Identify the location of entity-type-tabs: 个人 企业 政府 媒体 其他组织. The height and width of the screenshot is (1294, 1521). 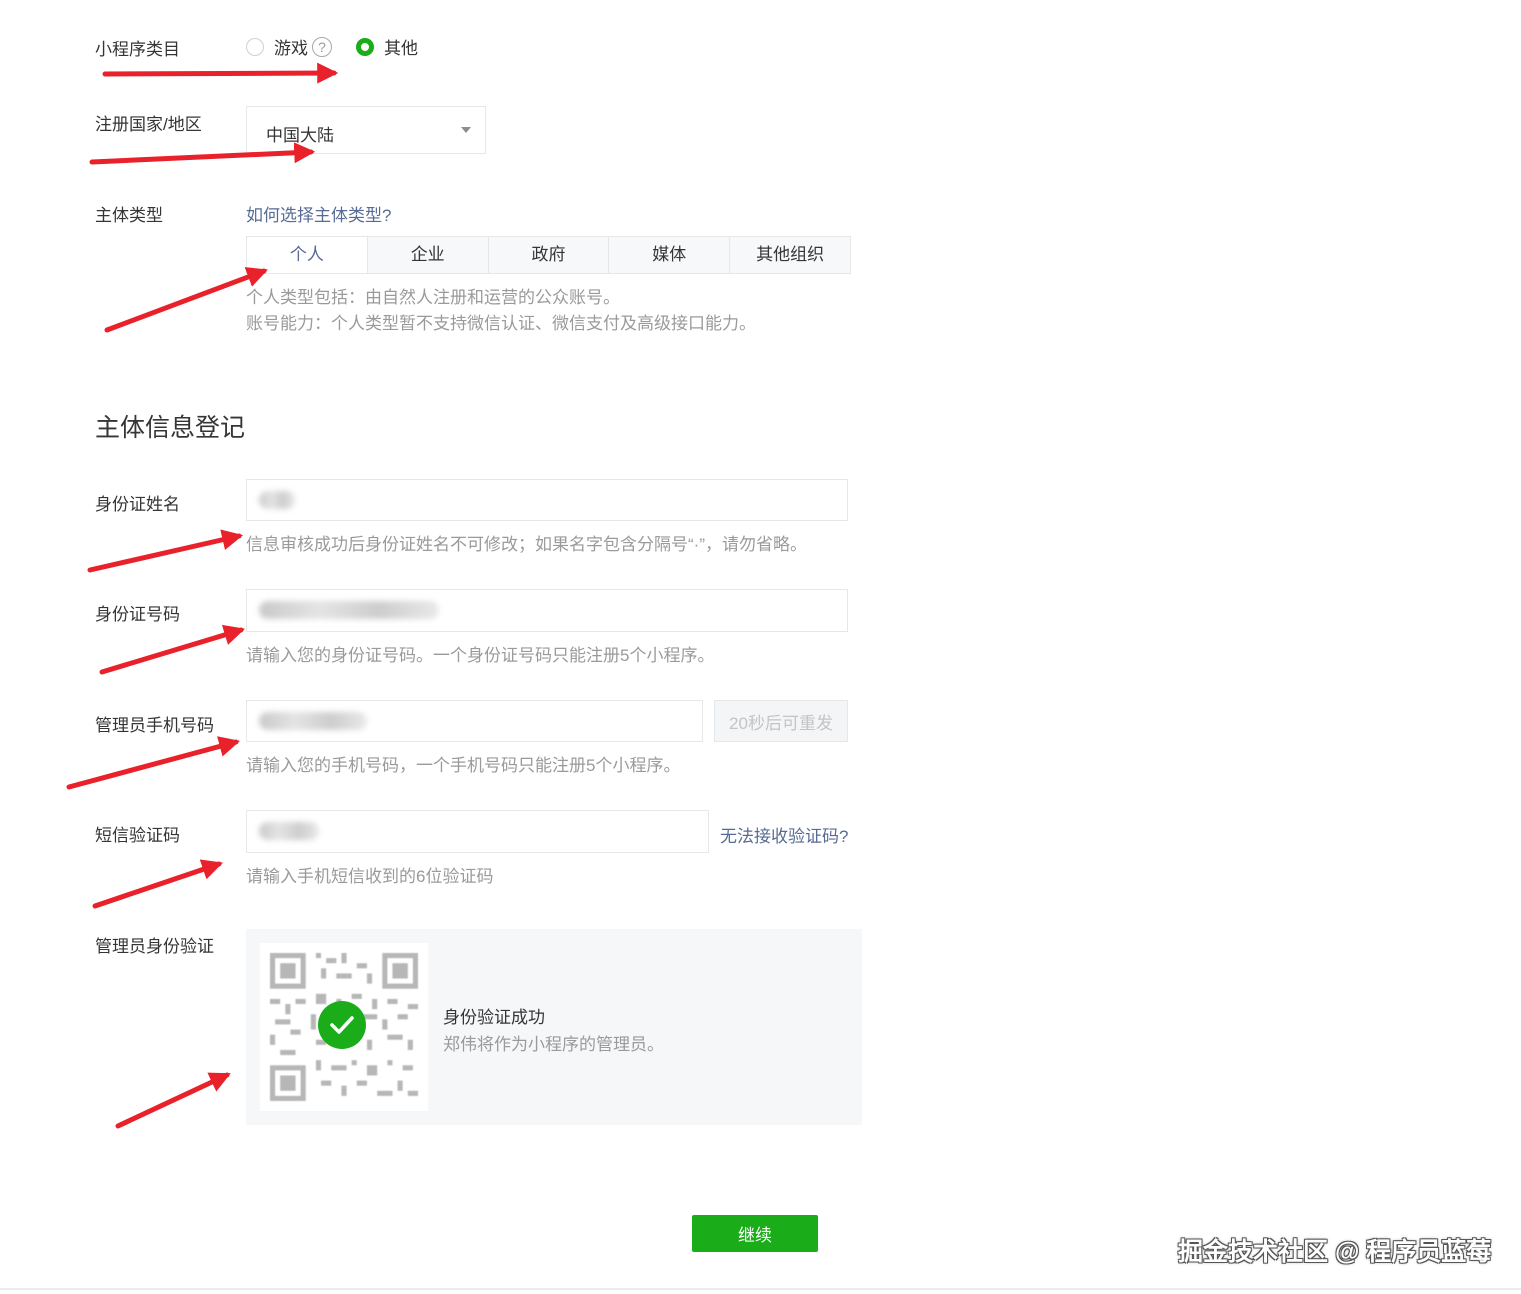
(548, 255).